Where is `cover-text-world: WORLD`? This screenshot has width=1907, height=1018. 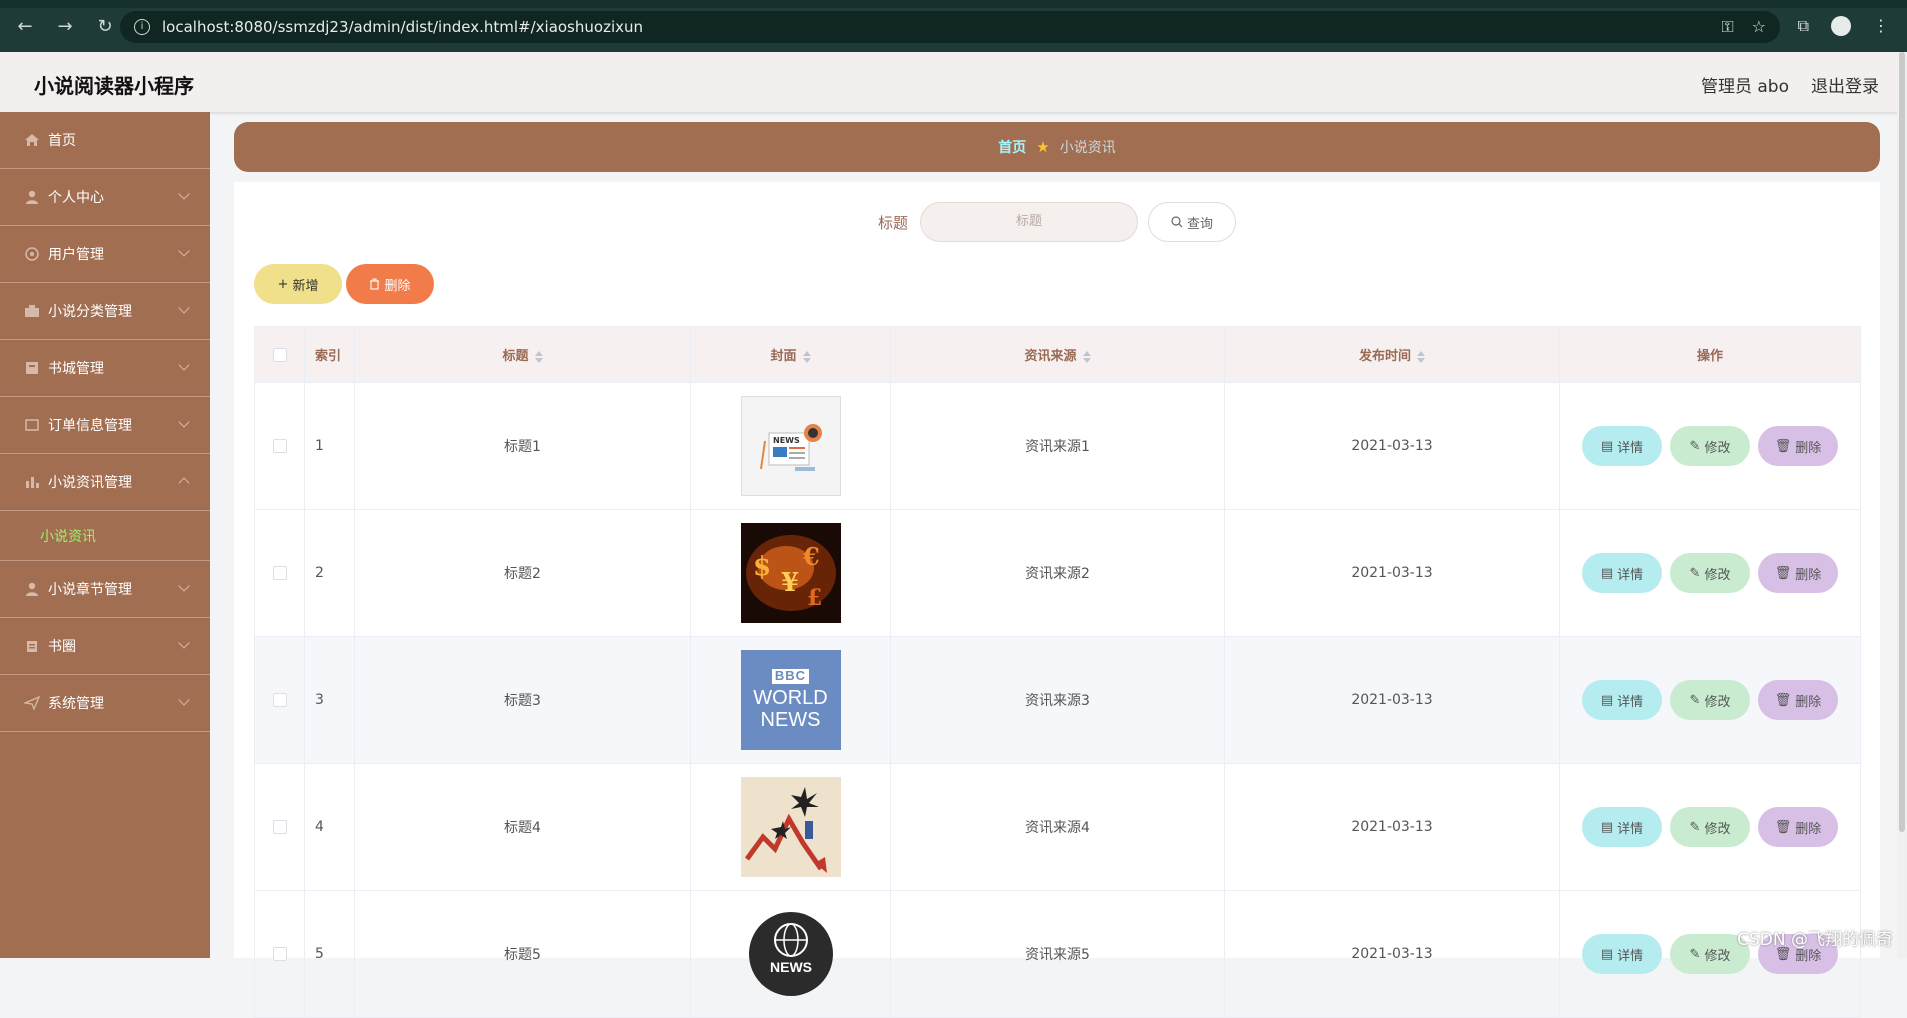
cover-text-world: WORLD is located at coordinates (790, 698).